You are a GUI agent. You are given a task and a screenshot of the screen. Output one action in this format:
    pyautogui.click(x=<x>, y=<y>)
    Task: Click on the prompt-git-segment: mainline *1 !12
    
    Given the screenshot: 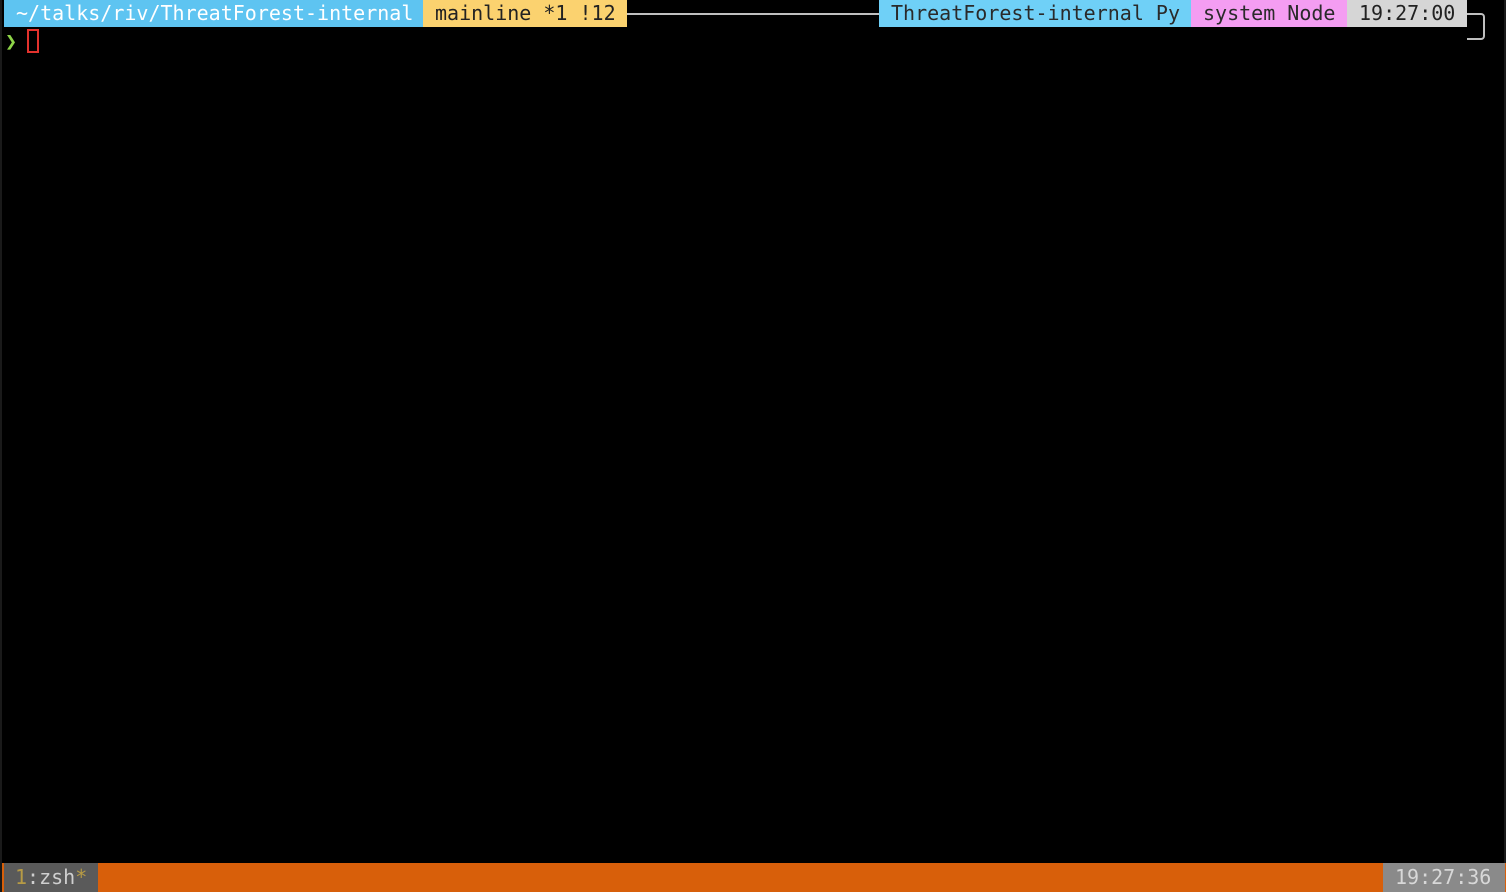 What is the action you would take?
    pyautogui.click(x=525, y=13)
    